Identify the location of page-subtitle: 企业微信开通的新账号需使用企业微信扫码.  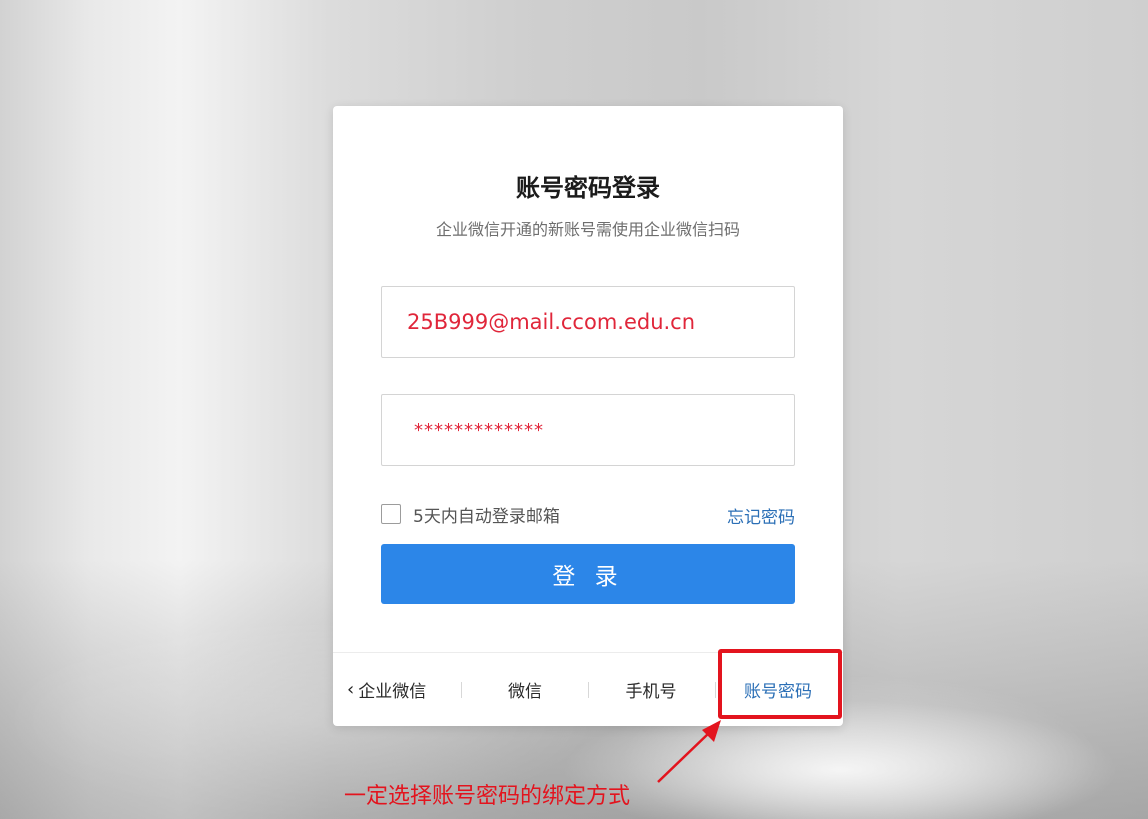
(587, 229).